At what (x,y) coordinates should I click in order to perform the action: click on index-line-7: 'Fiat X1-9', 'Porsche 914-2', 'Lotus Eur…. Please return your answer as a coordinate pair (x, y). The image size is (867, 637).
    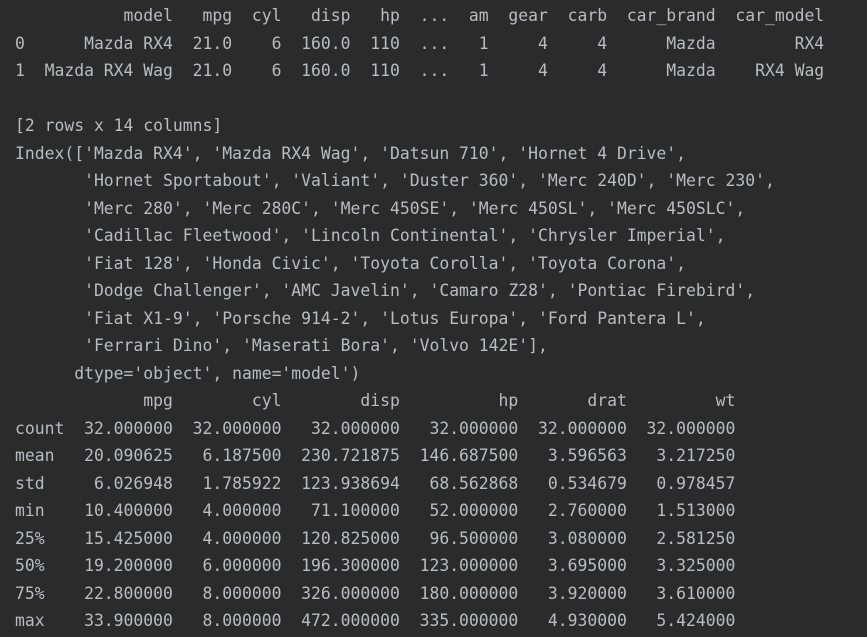
    Looking at the image, I should click on (360, 318).